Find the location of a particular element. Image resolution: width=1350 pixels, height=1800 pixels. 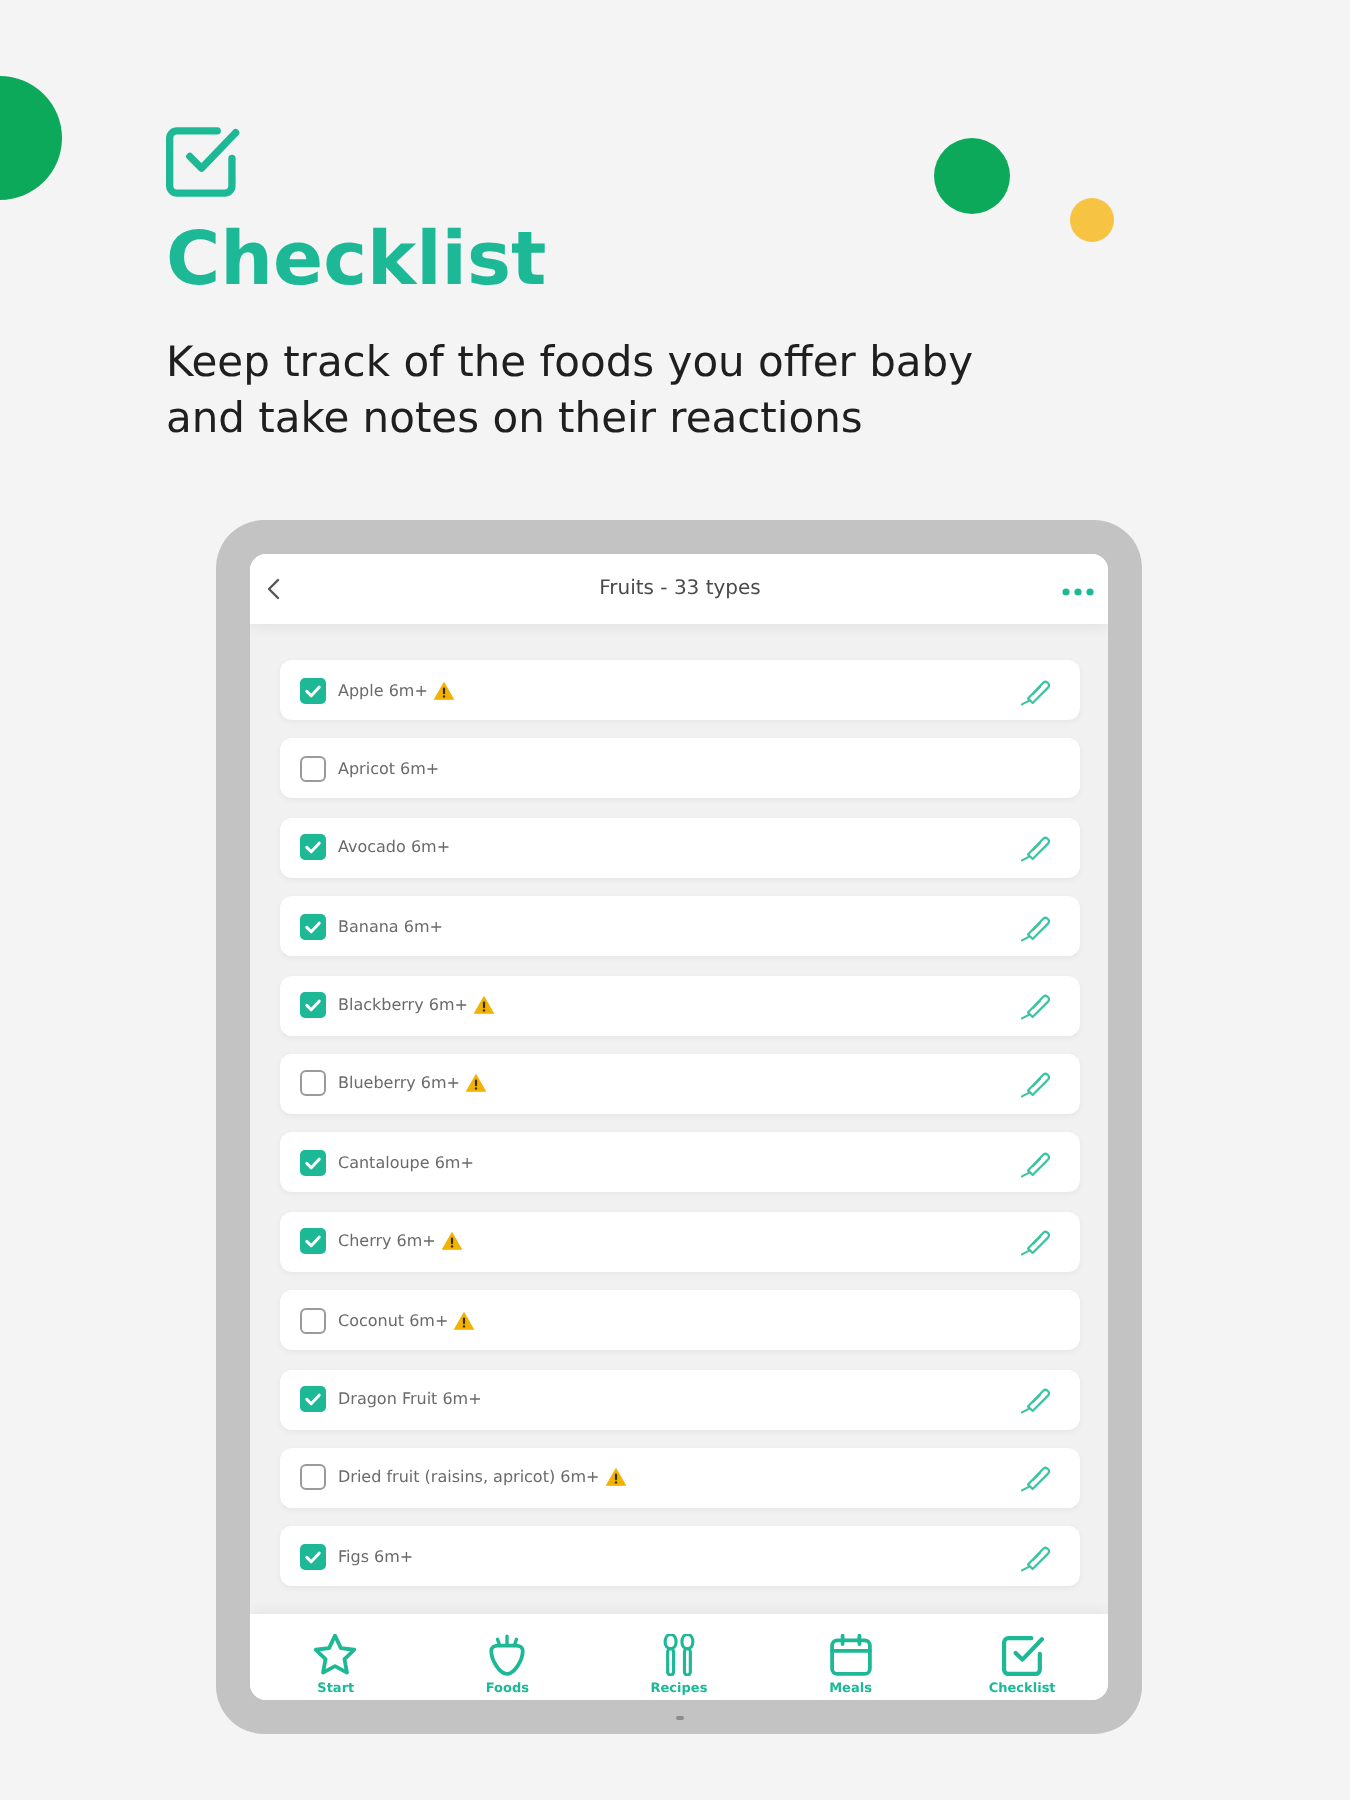

strawberry-icon is located at coordinates (507, 1655).